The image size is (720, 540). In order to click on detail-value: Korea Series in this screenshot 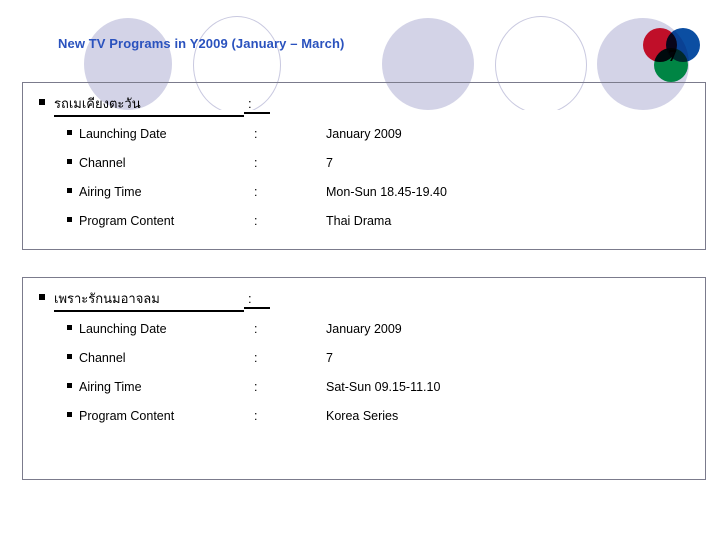, I will do `click(362, 416)`.